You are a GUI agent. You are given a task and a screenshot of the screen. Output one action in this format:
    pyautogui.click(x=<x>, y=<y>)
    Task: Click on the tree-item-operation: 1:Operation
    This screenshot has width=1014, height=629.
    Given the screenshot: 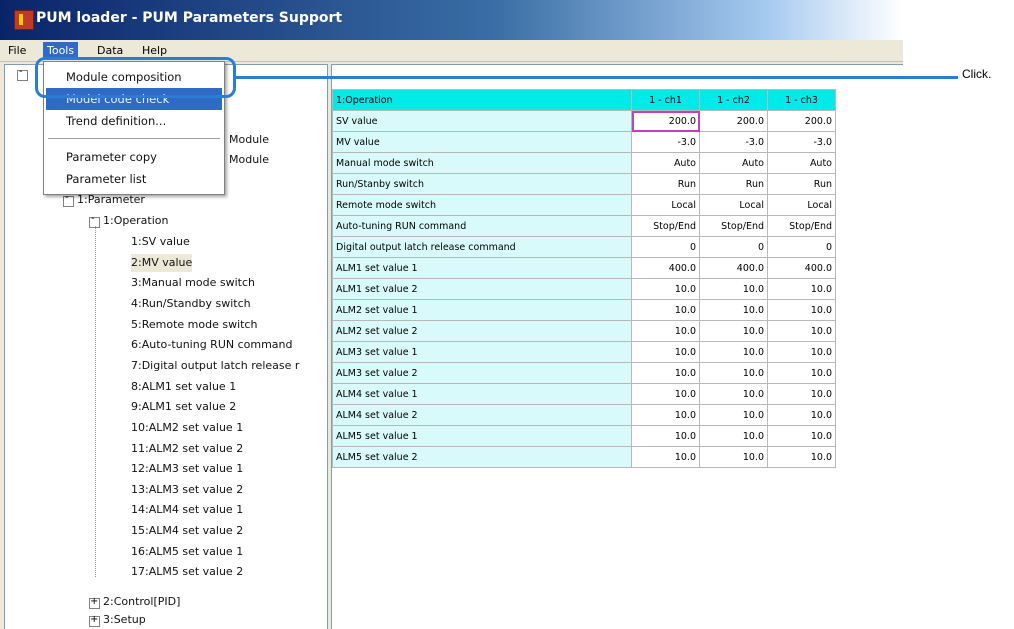 What is the action you would take?
    pyautogui.click(x=135, y=221)
    